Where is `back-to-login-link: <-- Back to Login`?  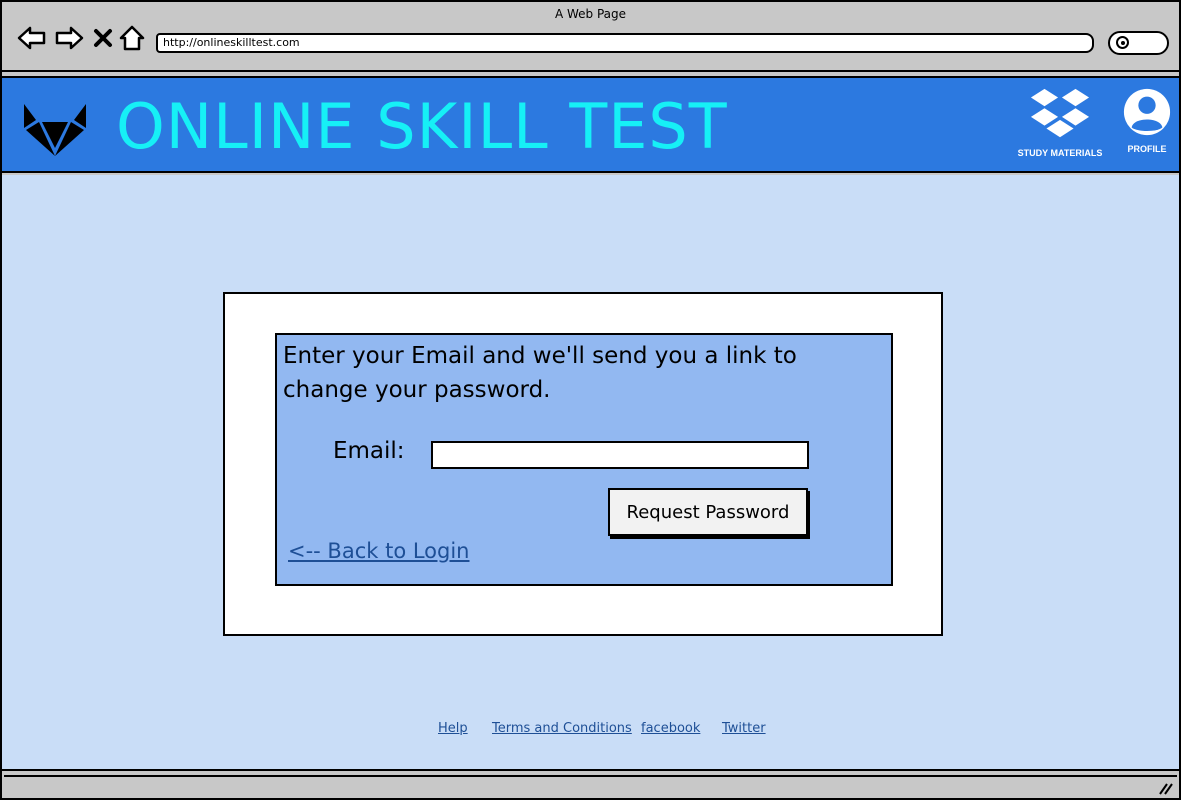 back-to-login-link: <-- Back to Login is located at coordinates (379, 551).